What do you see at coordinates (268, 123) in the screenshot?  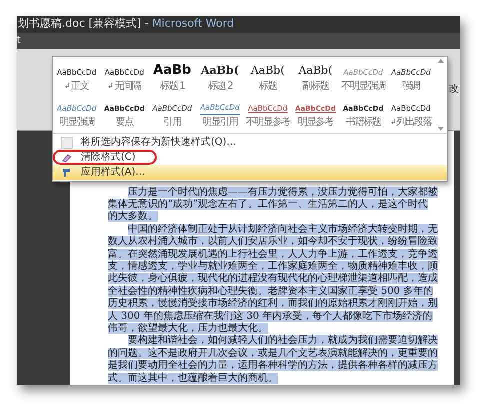 I see `style-label: 不明显参考` at bounding box center [268, 123].